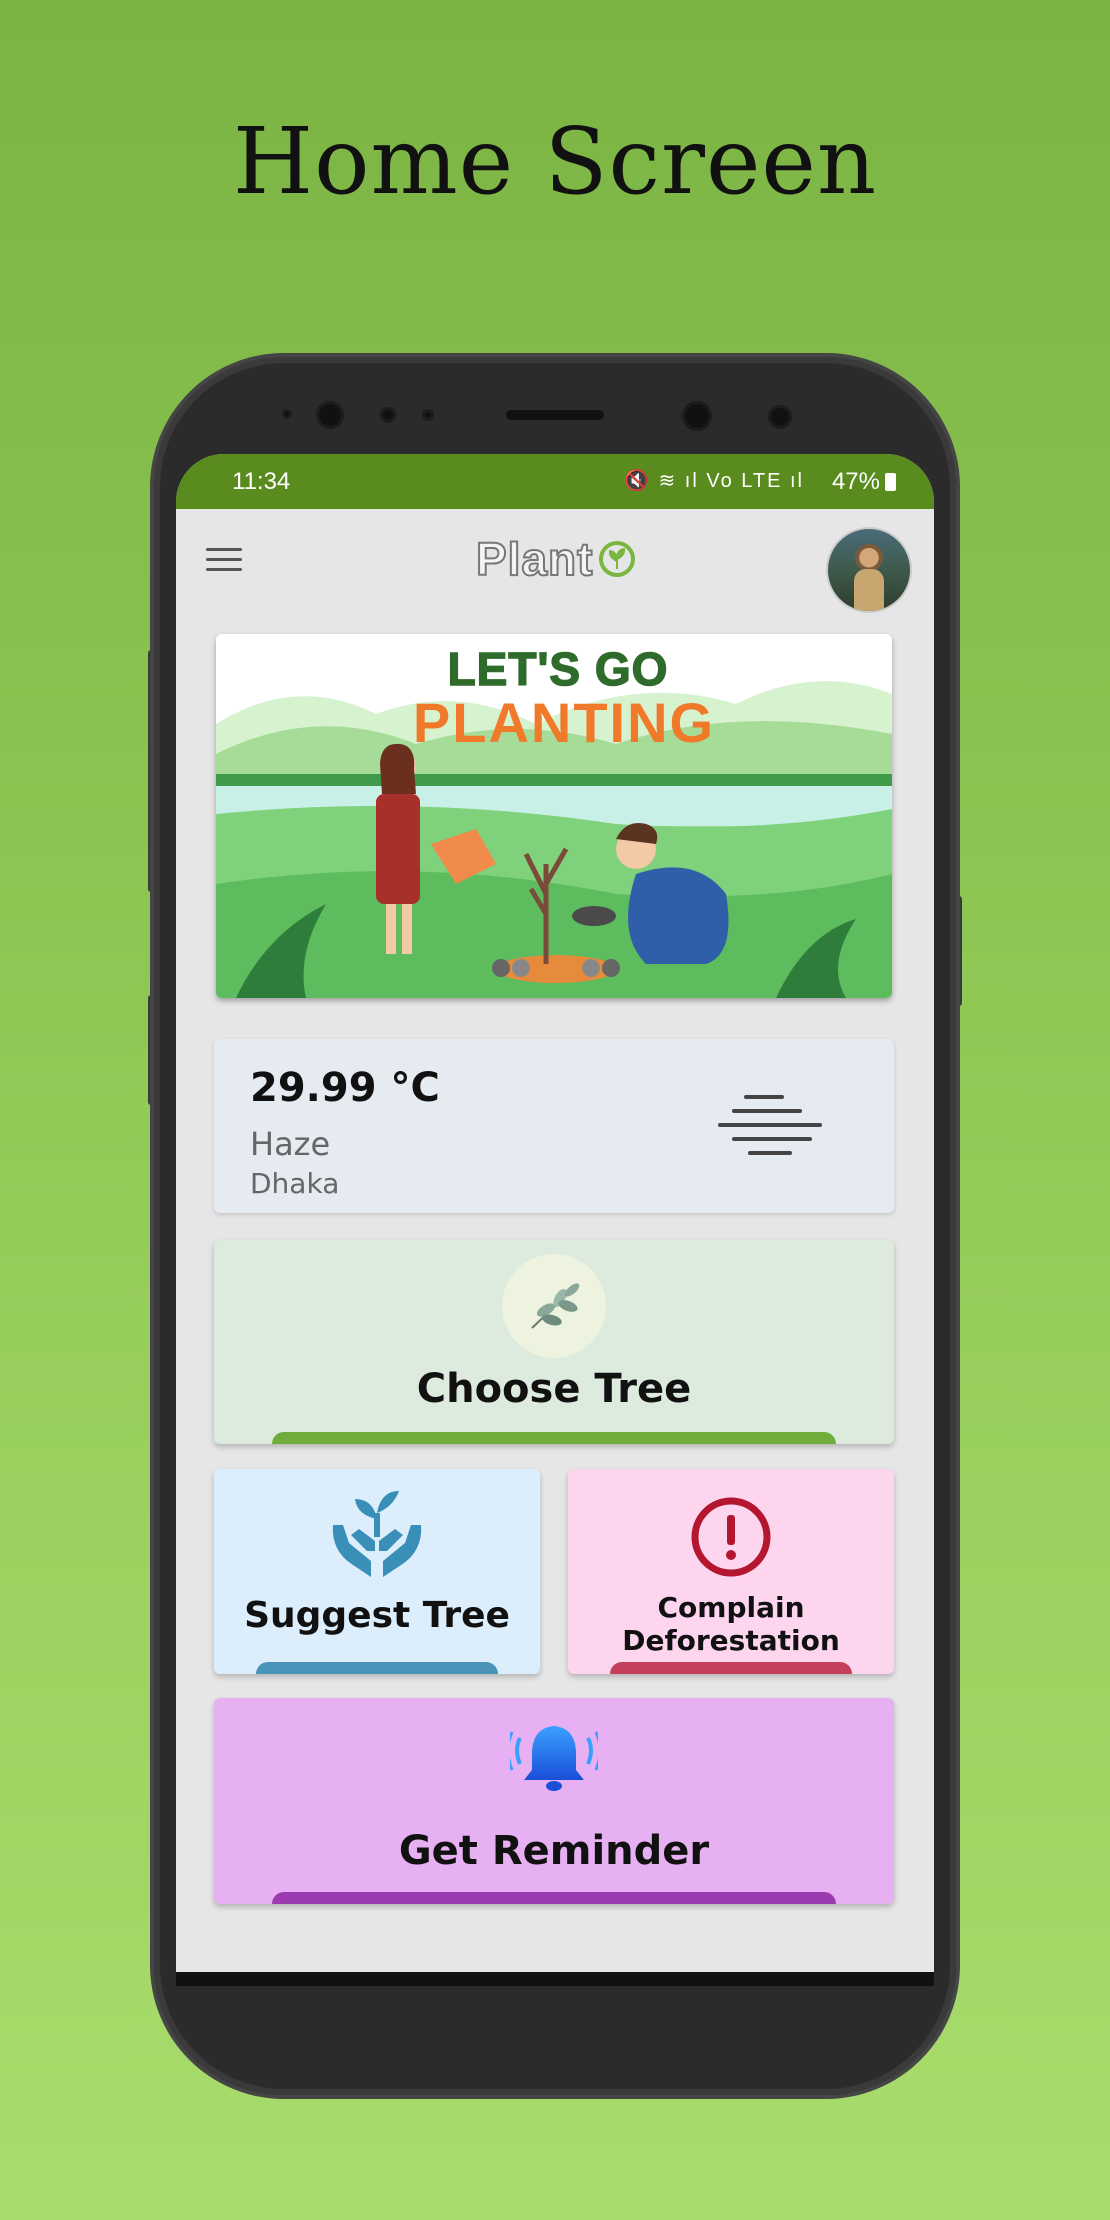 The width and height of the screenshot is (1110, 2220). What do you see at coordinates (377, 1615) in the screenshot?
I see `suggest-tree-label: Suggest Tree` at bounding box center [377, 1615].